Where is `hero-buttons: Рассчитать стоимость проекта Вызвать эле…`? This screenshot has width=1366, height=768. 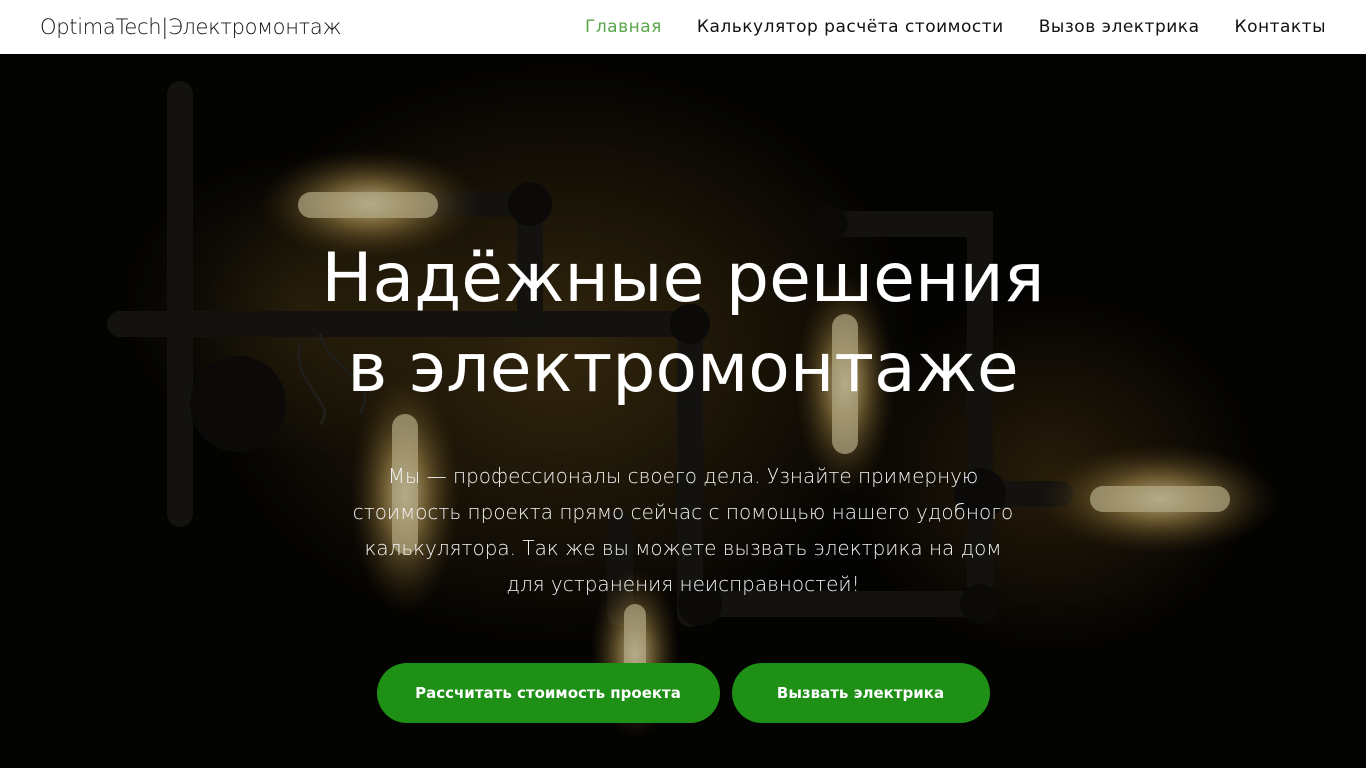
hero-buttons: Рассчитать стоимость проекта Вызвать эле… is located at coordinates (683, 693).